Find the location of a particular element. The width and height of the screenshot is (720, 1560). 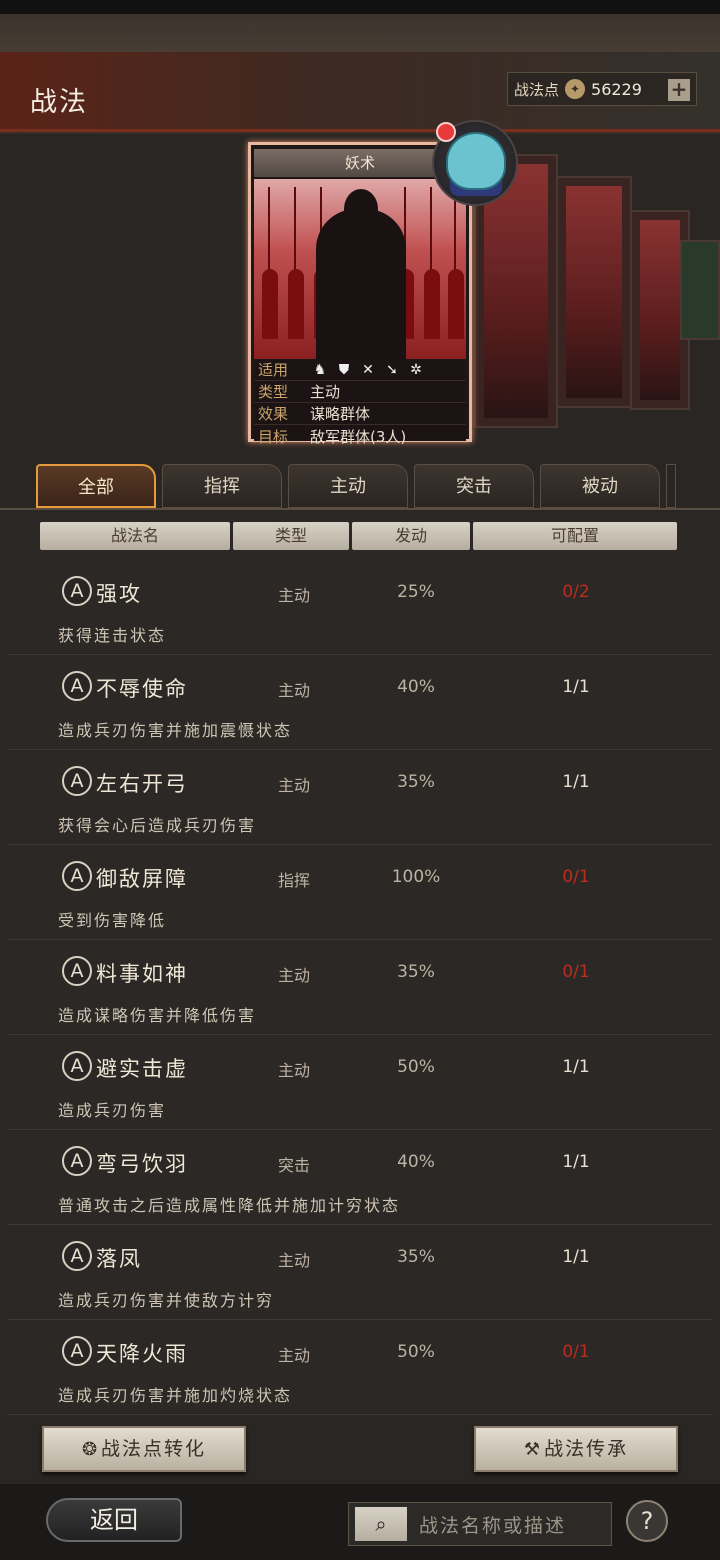

tactic-name: 左右开弓 is located at coordinates (142, 784).